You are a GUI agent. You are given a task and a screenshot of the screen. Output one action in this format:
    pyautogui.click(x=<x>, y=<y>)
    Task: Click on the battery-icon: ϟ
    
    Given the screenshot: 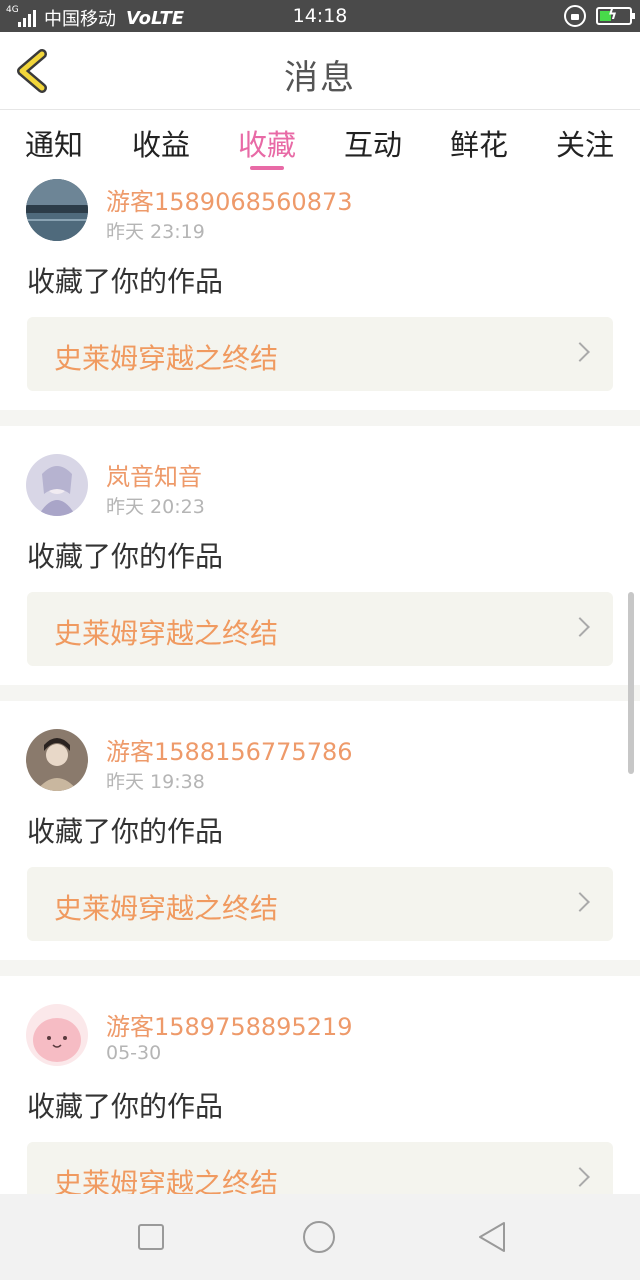 What is the action you would take?
    pyautogui.click(x=615, y=16)
    